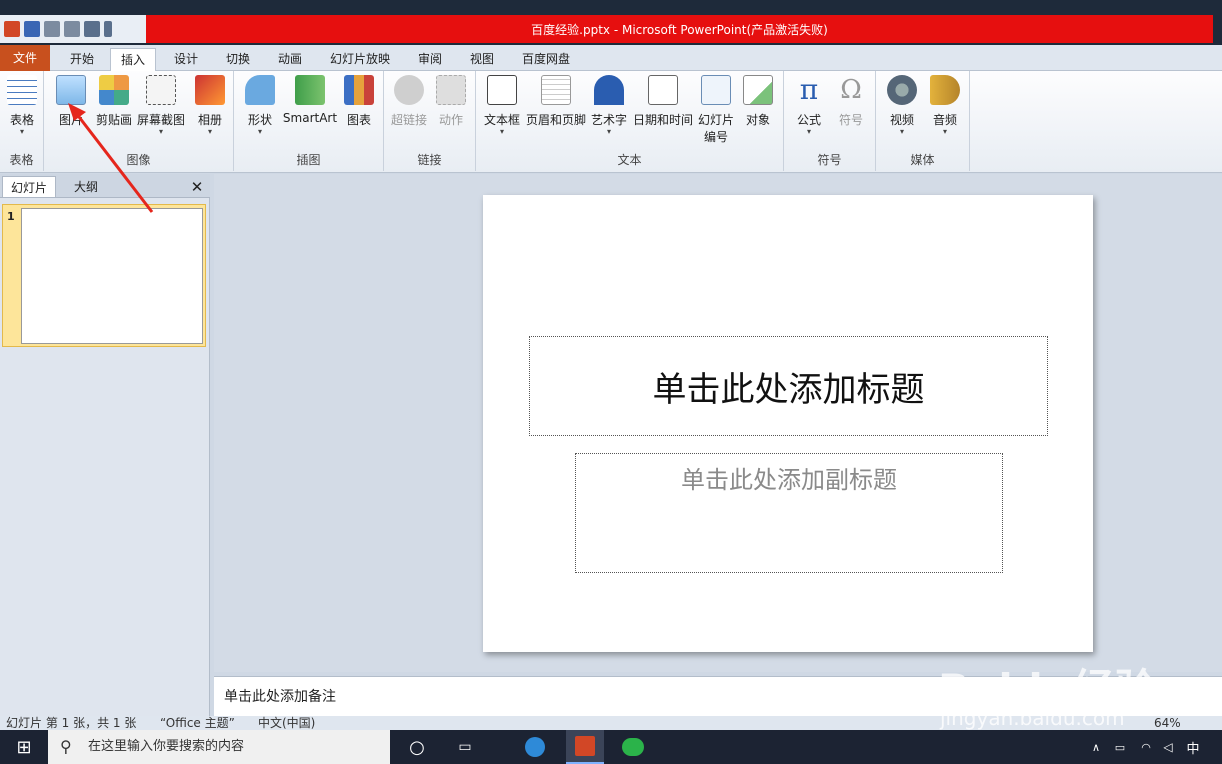 This screenshot has width=1222, height=764. Describe the element at coordinates (851, 90) in the screenshot. I see `omega-icon: Ω` at that location.